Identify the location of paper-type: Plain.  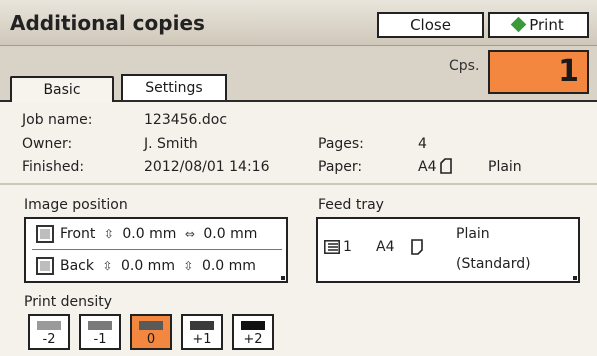
(505, 167).